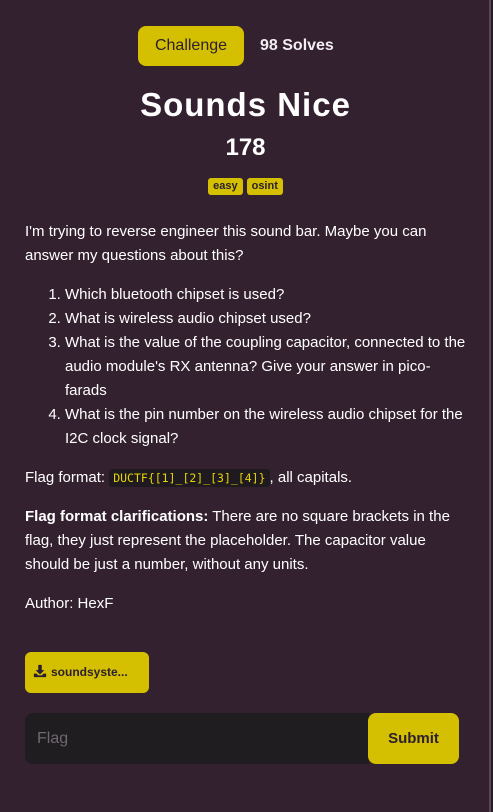 The image size is (493, 812). Describe the element at coordinates (40, 671) in the screenshot. I see `download-icon` at that location.